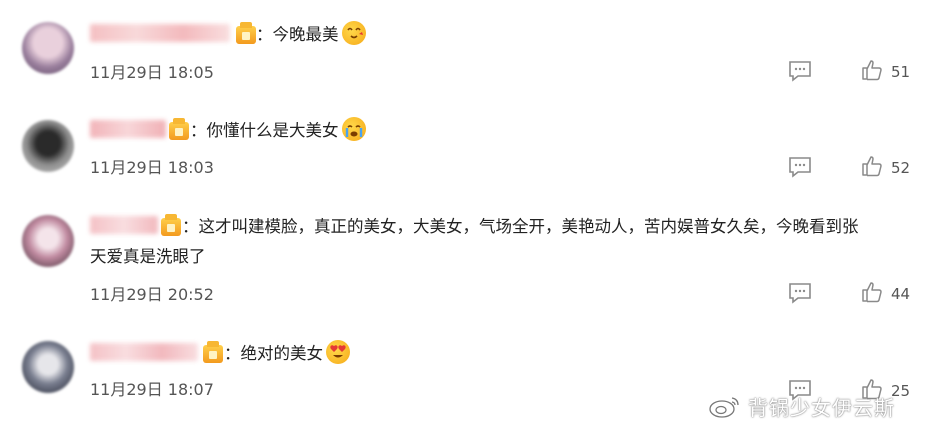  What do you see at coordinates (724, 407) in the screenshot?
I see `weibo-logo-icon` at bounding box center [724, 407].